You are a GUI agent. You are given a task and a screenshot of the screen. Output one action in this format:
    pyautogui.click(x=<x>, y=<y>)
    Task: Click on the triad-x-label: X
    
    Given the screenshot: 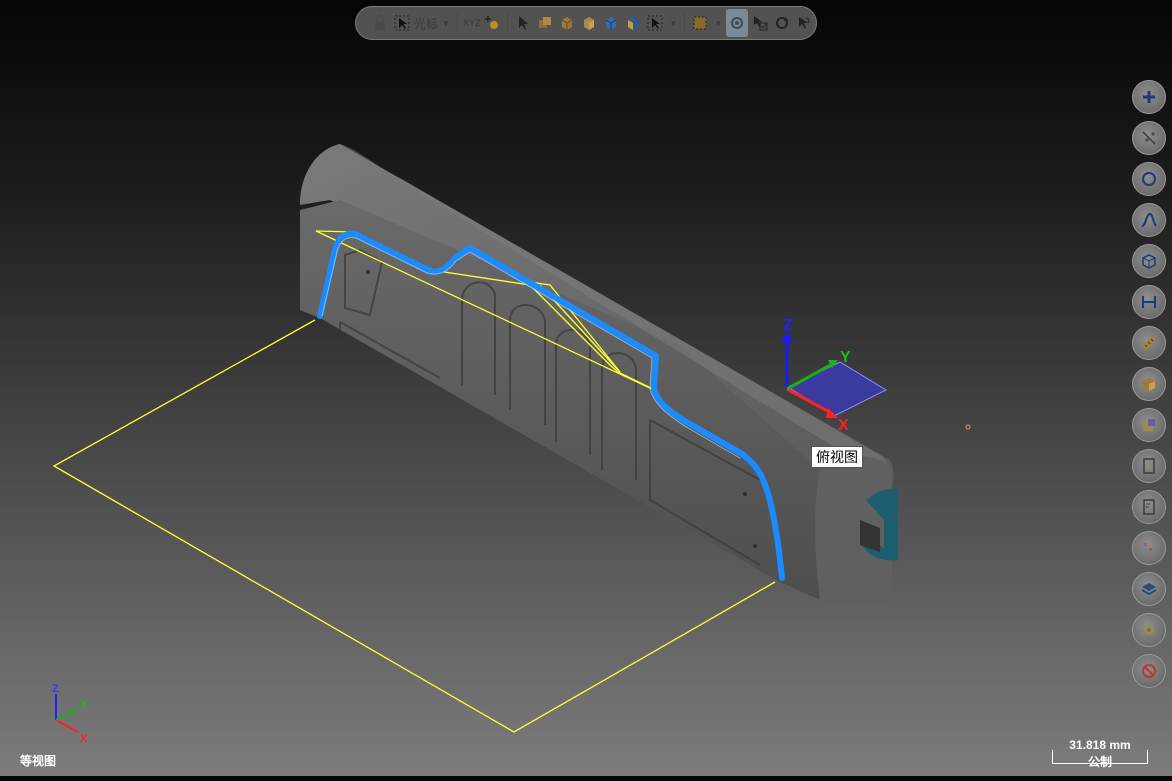 What is the action you would take?
    pyautogui.click(x=843, y=425)
    